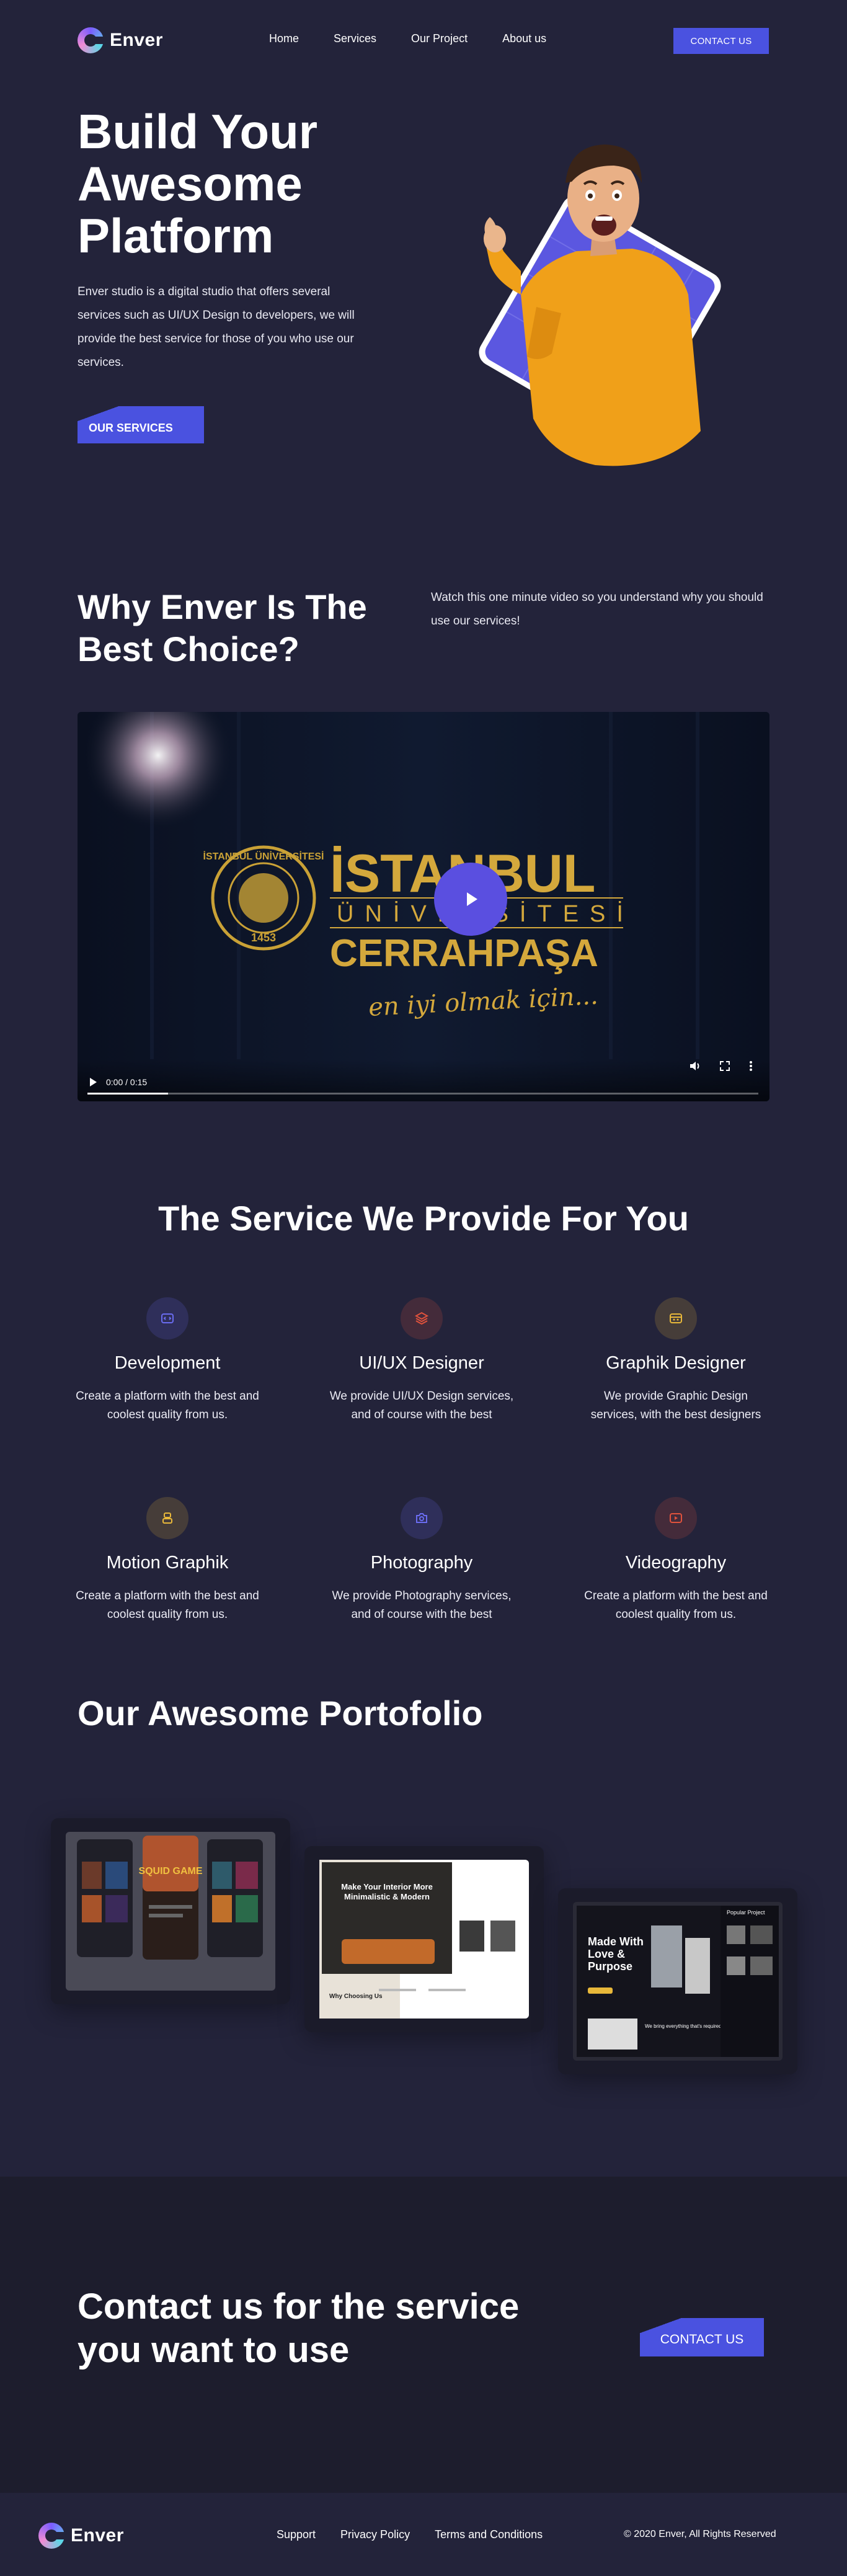  What do you see at coordinates (489, 2534) in the screenshot?
I see `footer-link-terms: Terms and Conditions` at bounding box center [489, 2534].